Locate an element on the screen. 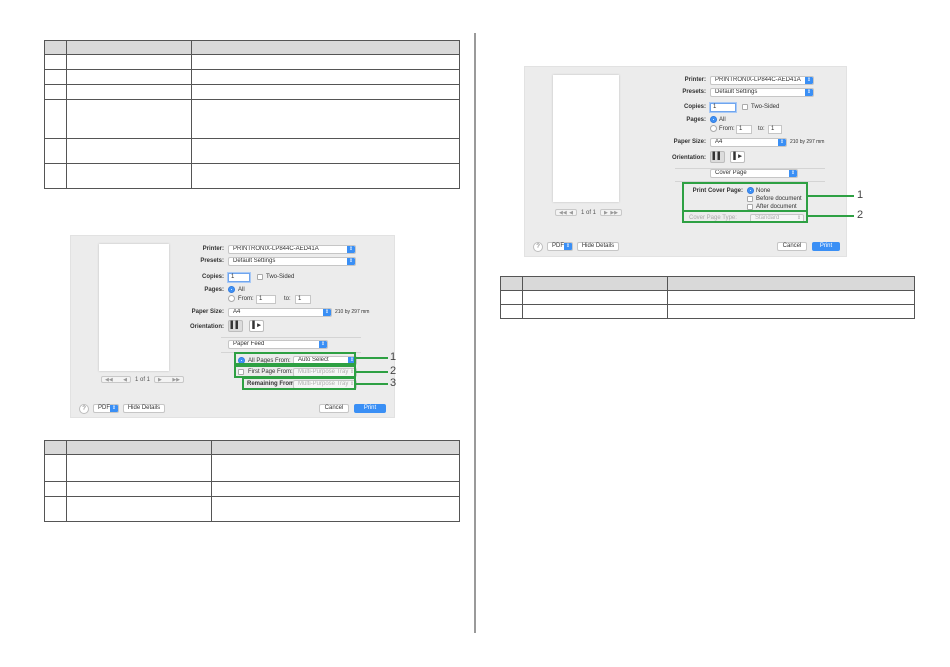  callout-3: 3 is located at coordinates (393, 383).